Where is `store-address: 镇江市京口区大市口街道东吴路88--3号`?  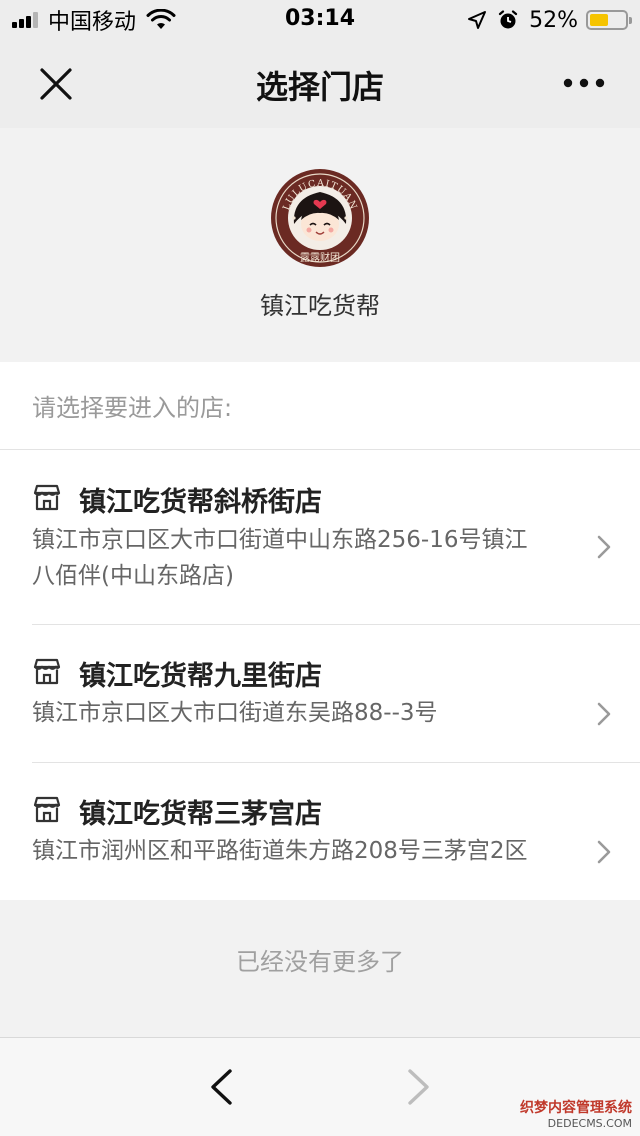
store-address: 镇江市京口区大市口街道东吴路88--3号 is located at coordinates (302, 713).